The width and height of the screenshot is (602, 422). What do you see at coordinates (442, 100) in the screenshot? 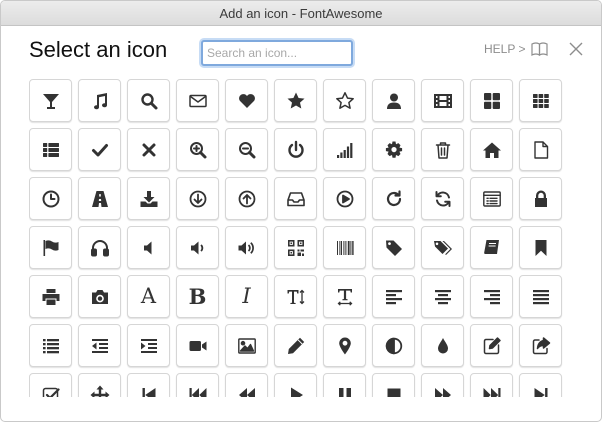
I see `film-tile` at bounding box center [442, 100].